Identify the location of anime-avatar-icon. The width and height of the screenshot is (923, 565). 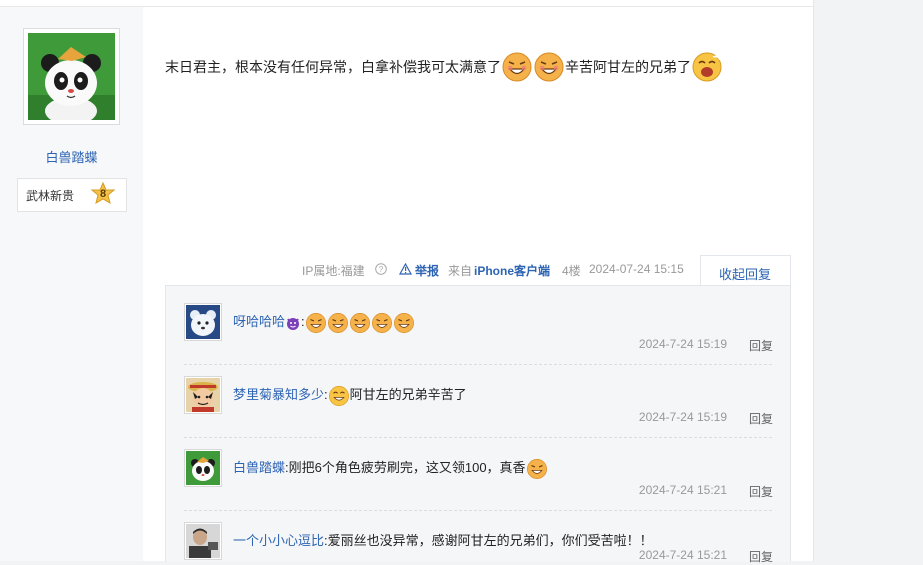
(203, 395).